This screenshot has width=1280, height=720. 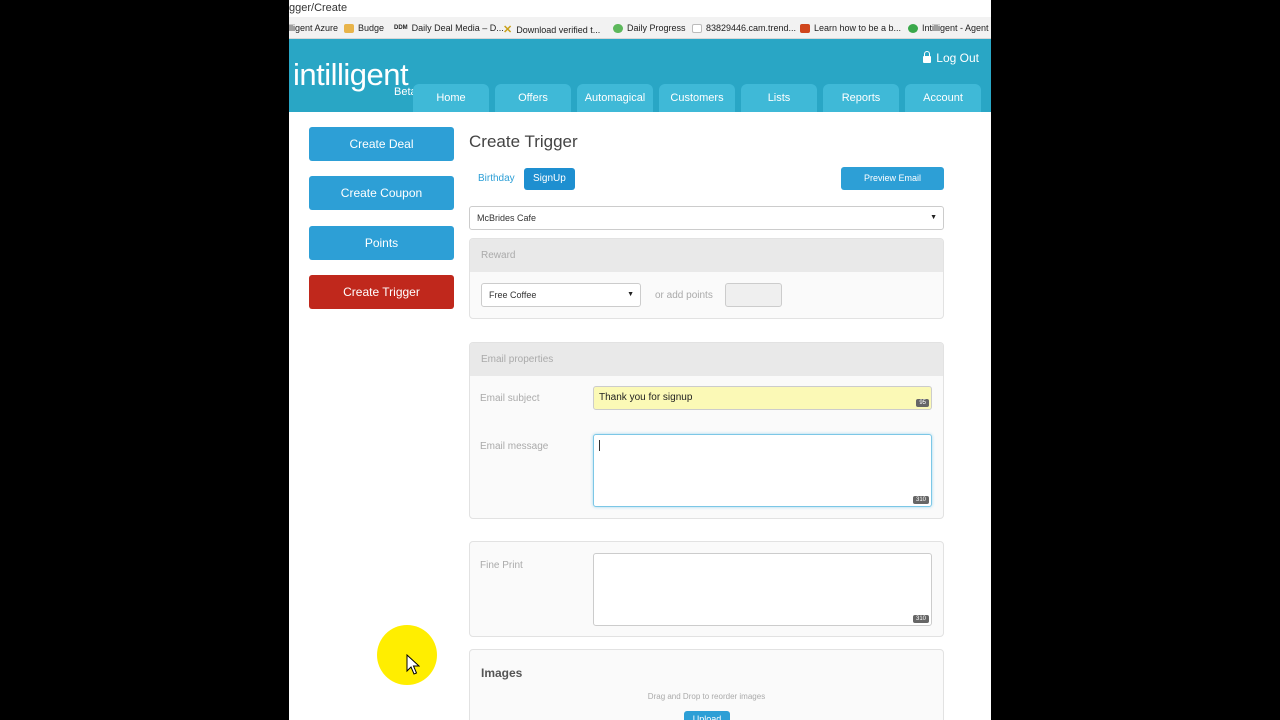 What do you see at coordinates (349, 28) in the screenshot?
I see `folder-icon` at bounding box center [349, 28].